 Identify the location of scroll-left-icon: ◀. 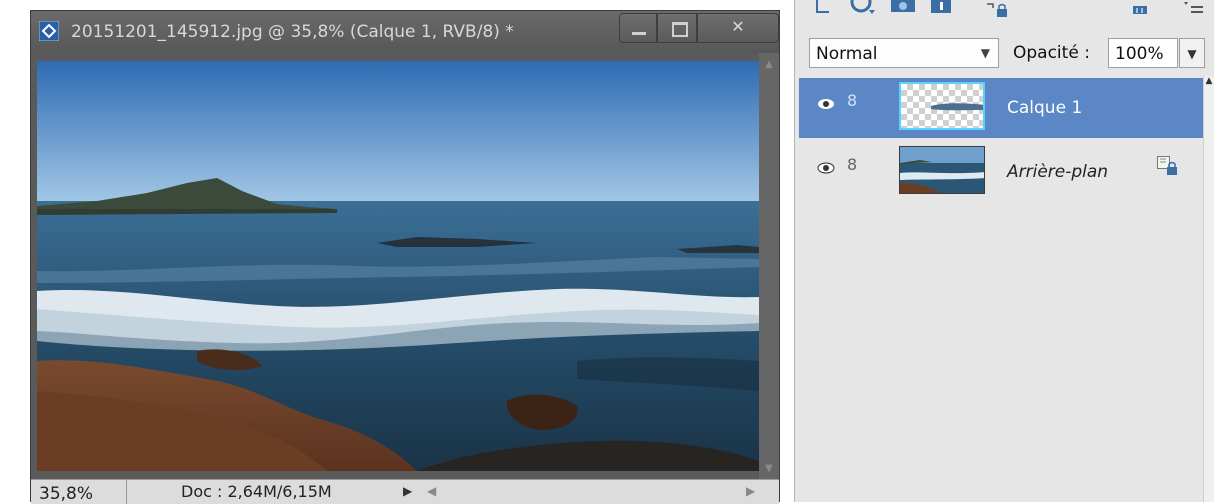
(431, 491).